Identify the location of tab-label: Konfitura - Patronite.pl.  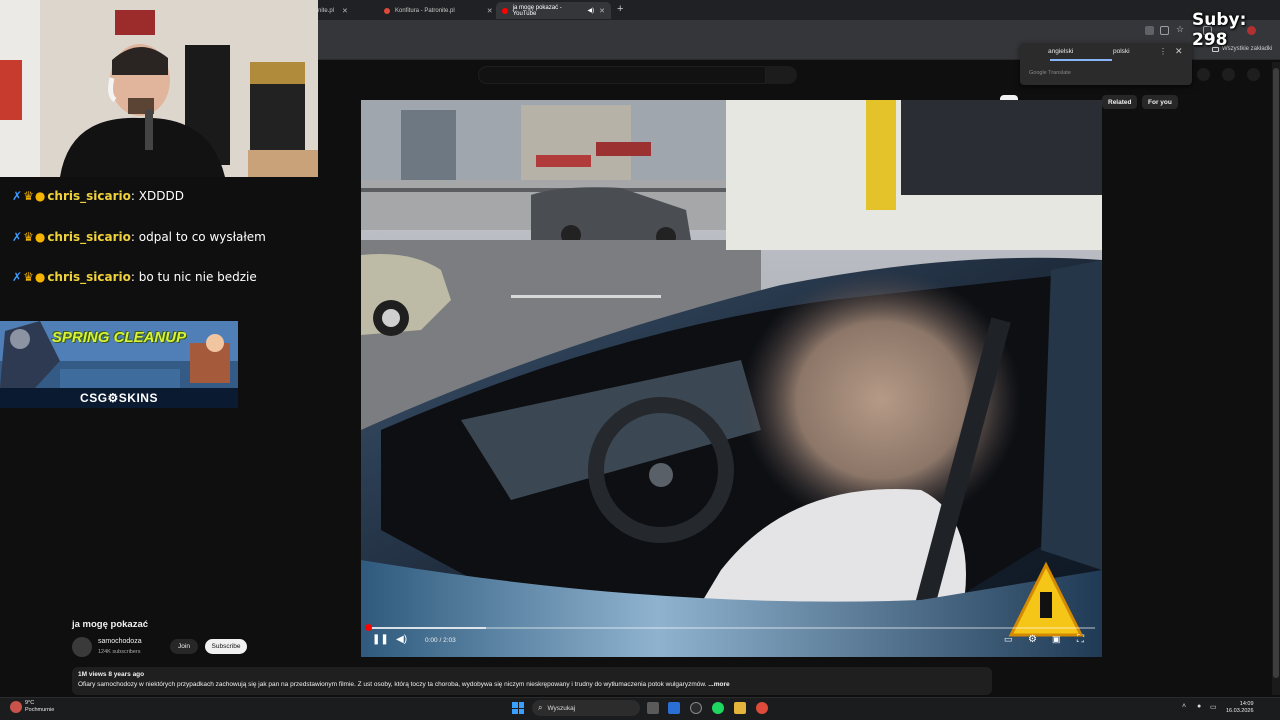
(425, 10).